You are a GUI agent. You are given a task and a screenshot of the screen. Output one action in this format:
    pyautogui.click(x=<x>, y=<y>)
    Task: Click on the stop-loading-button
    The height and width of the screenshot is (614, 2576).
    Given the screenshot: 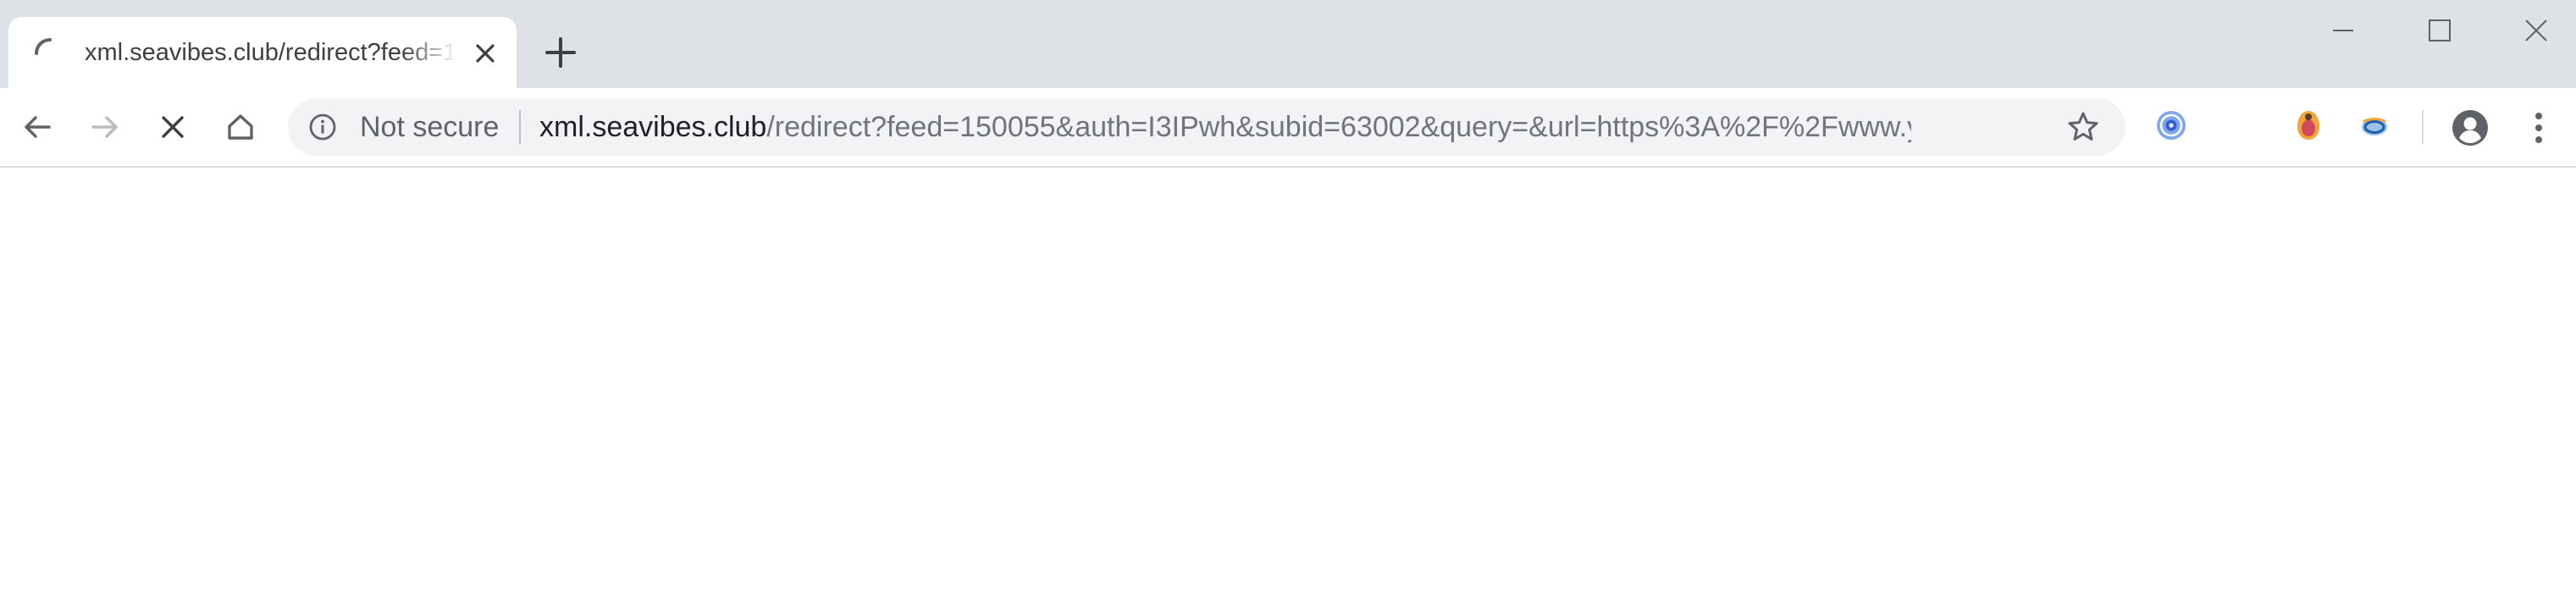 What is the action you would take?
    pyautogui.click(x=173, y=127)
    